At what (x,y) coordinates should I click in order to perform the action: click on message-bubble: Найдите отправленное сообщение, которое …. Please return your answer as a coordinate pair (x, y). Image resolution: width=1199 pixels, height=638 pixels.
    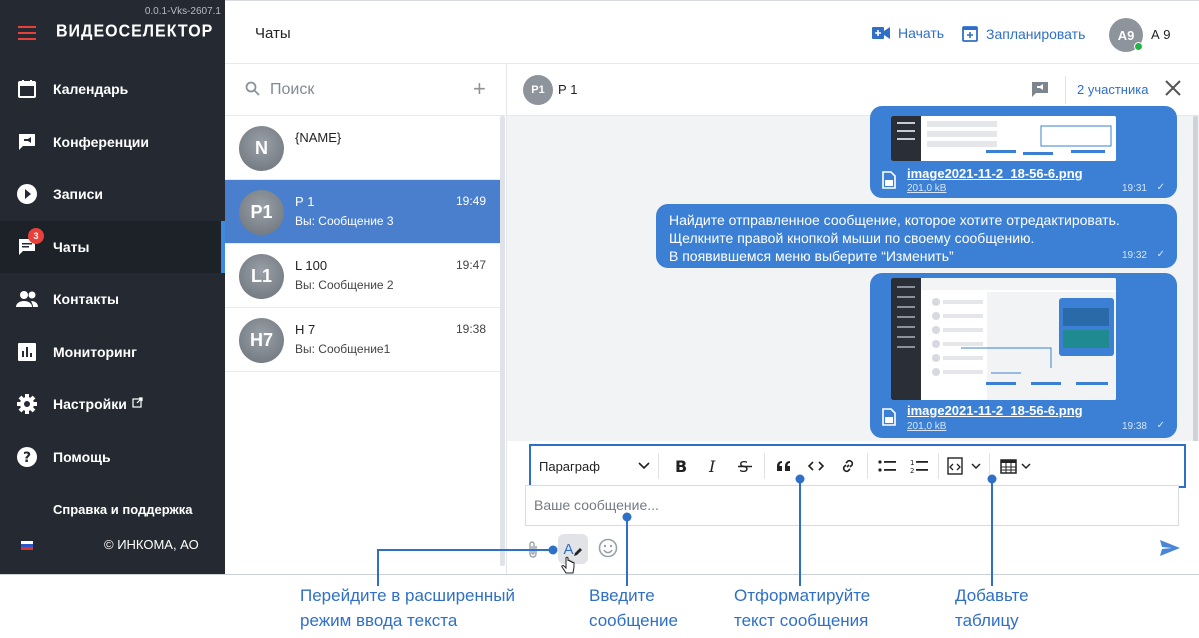
    Looking at the image, I should click on (916, 236).